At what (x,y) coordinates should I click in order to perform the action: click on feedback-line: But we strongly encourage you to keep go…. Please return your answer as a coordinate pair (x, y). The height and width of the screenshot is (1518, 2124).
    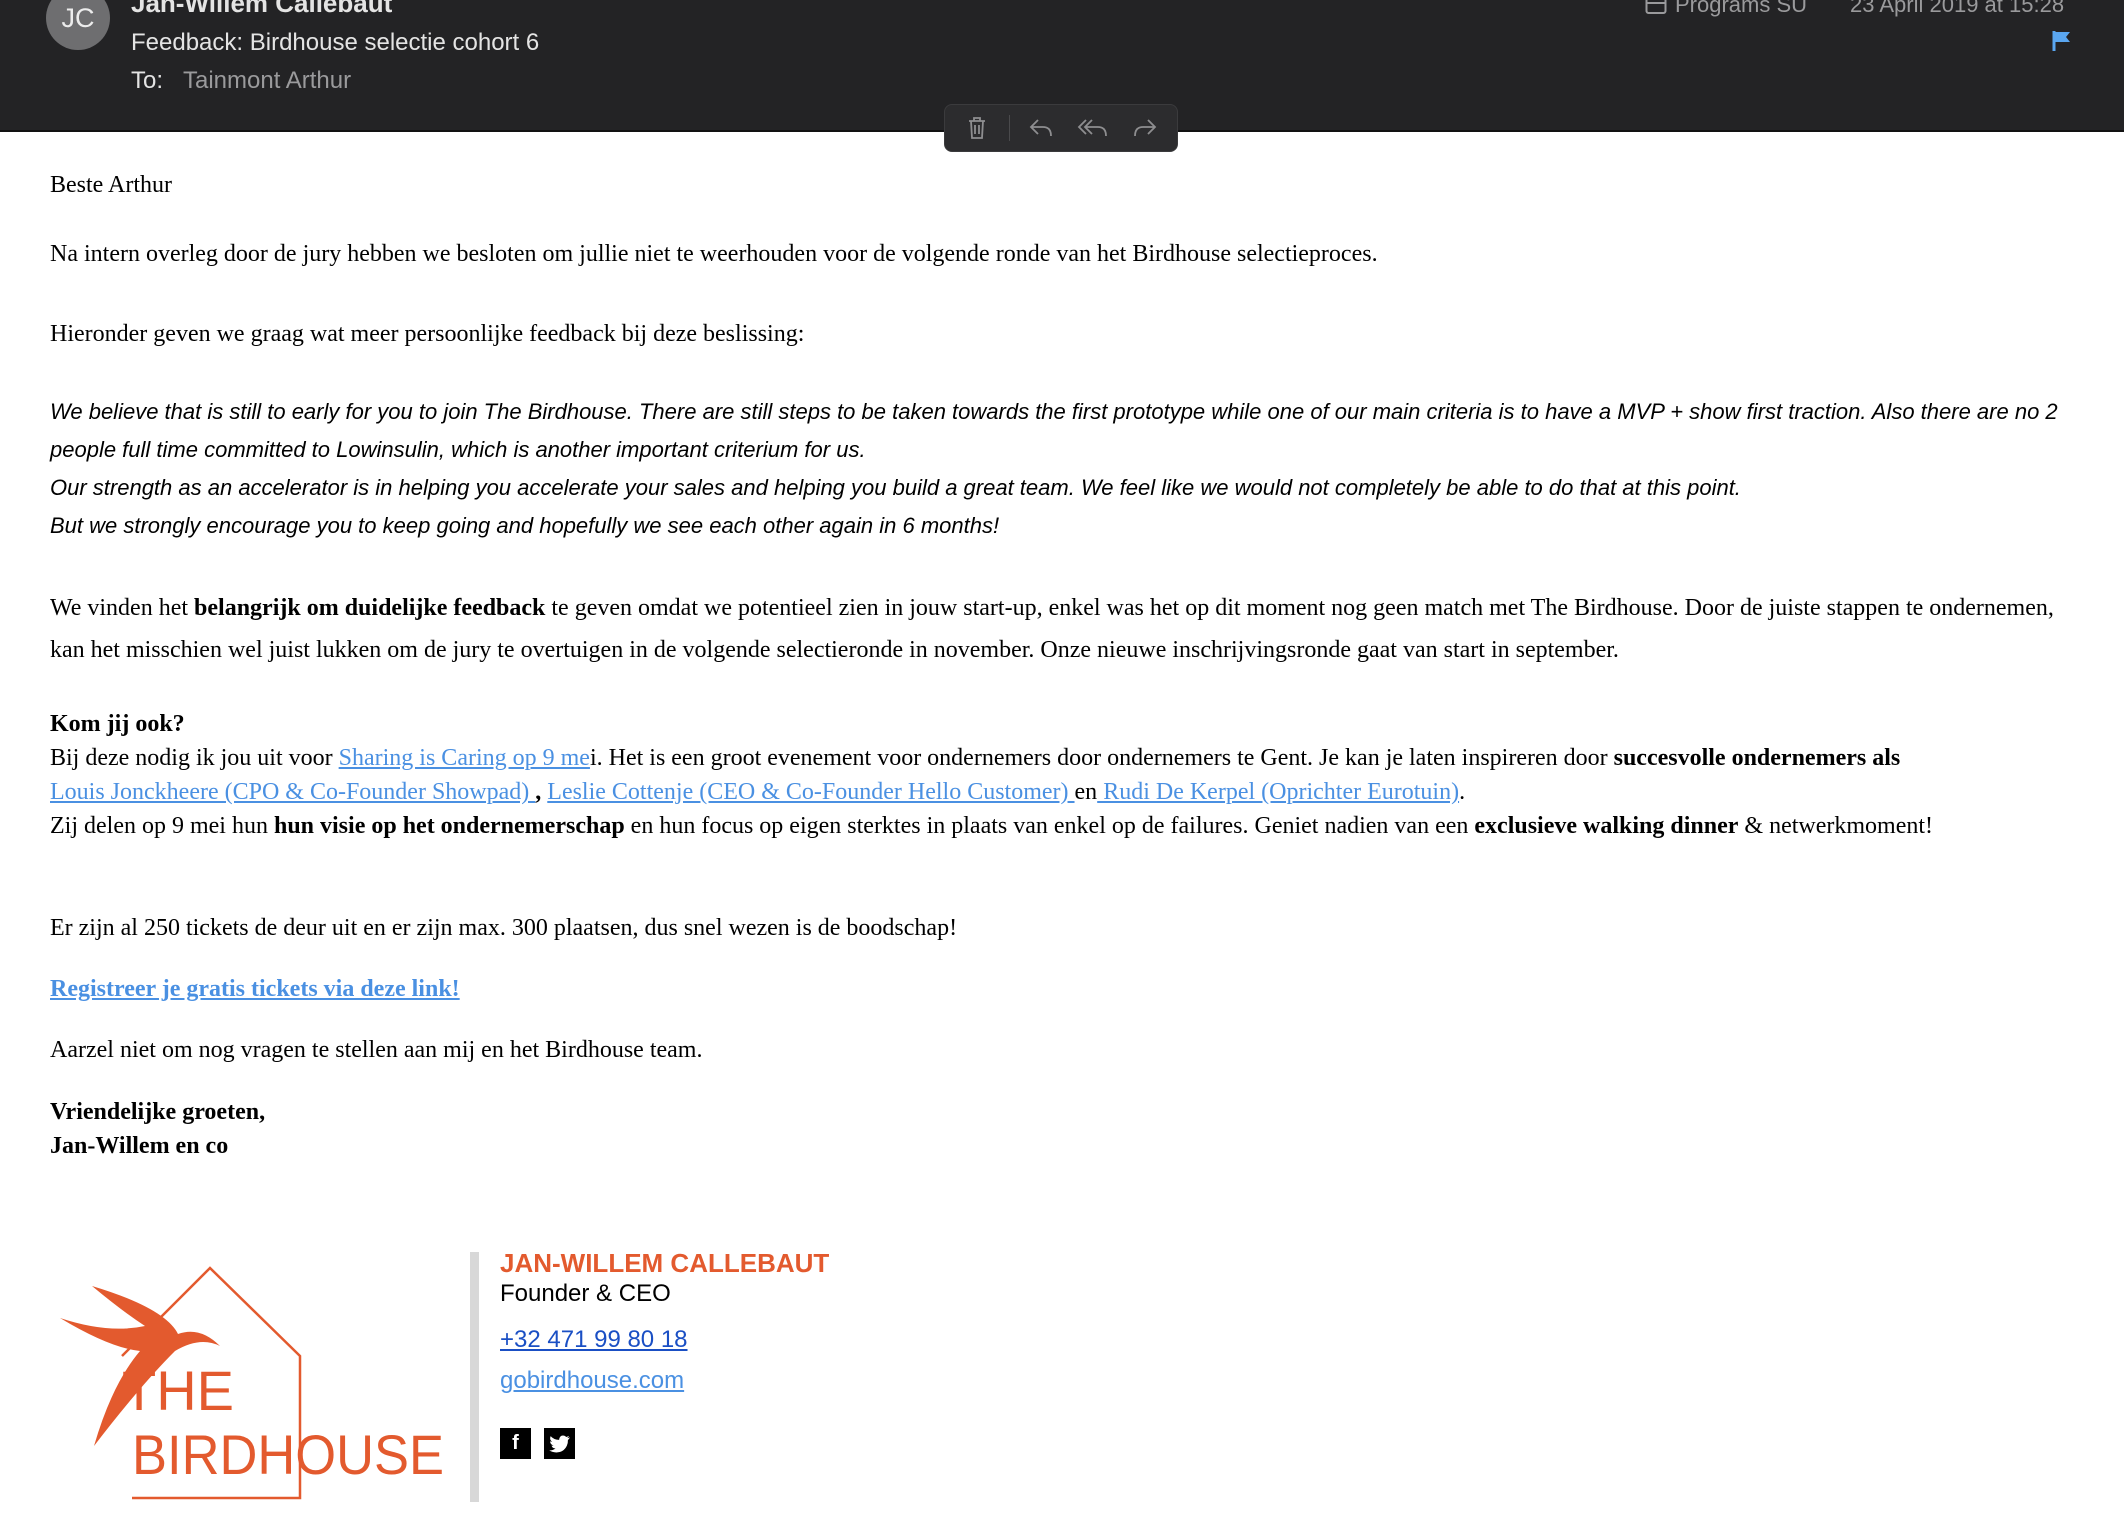
    Looking at the image, I should click on (525, 525).